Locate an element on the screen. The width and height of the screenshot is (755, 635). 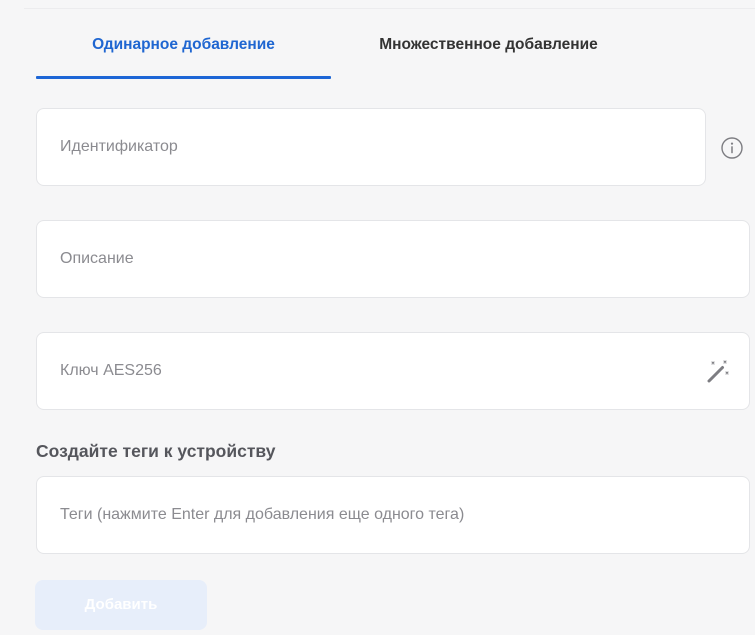
tab-single-add: Одинарное добавление is located at coordinates (183, 52).